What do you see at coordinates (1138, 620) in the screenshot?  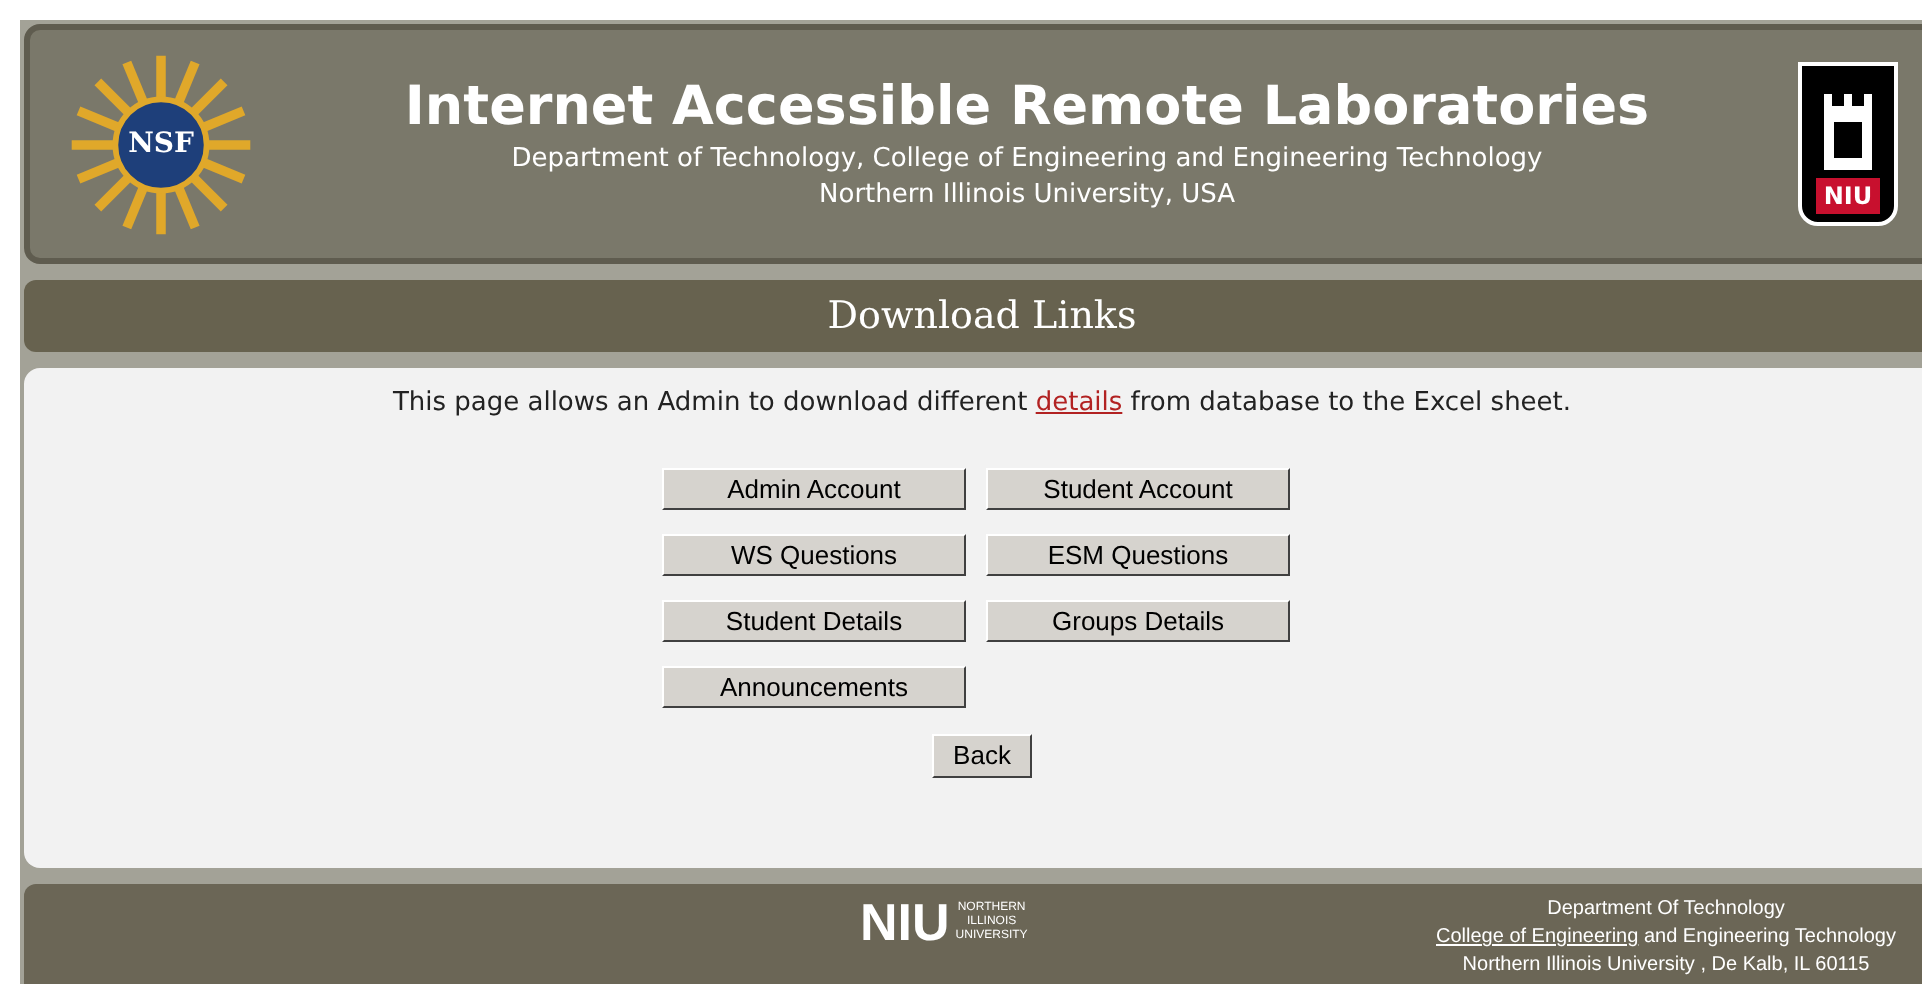 I see `download-button: Groups Details` at bounding box center [1138, 620].